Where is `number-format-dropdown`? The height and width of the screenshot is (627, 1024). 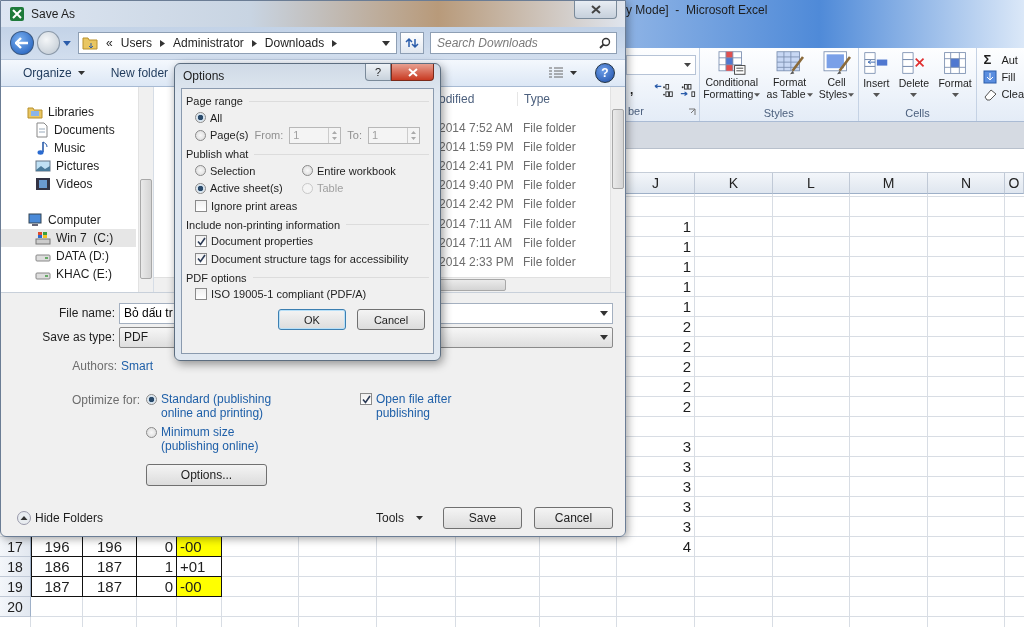
number-format-dropdown is located at coordinates (661, 65).